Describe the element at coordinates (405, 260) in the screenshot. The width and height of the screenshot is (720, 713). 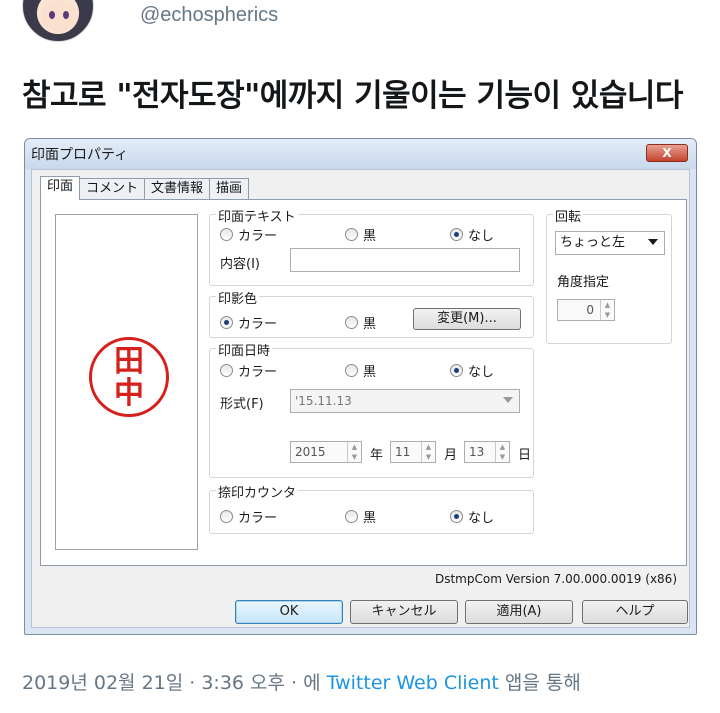
I see `content-input` at that location.